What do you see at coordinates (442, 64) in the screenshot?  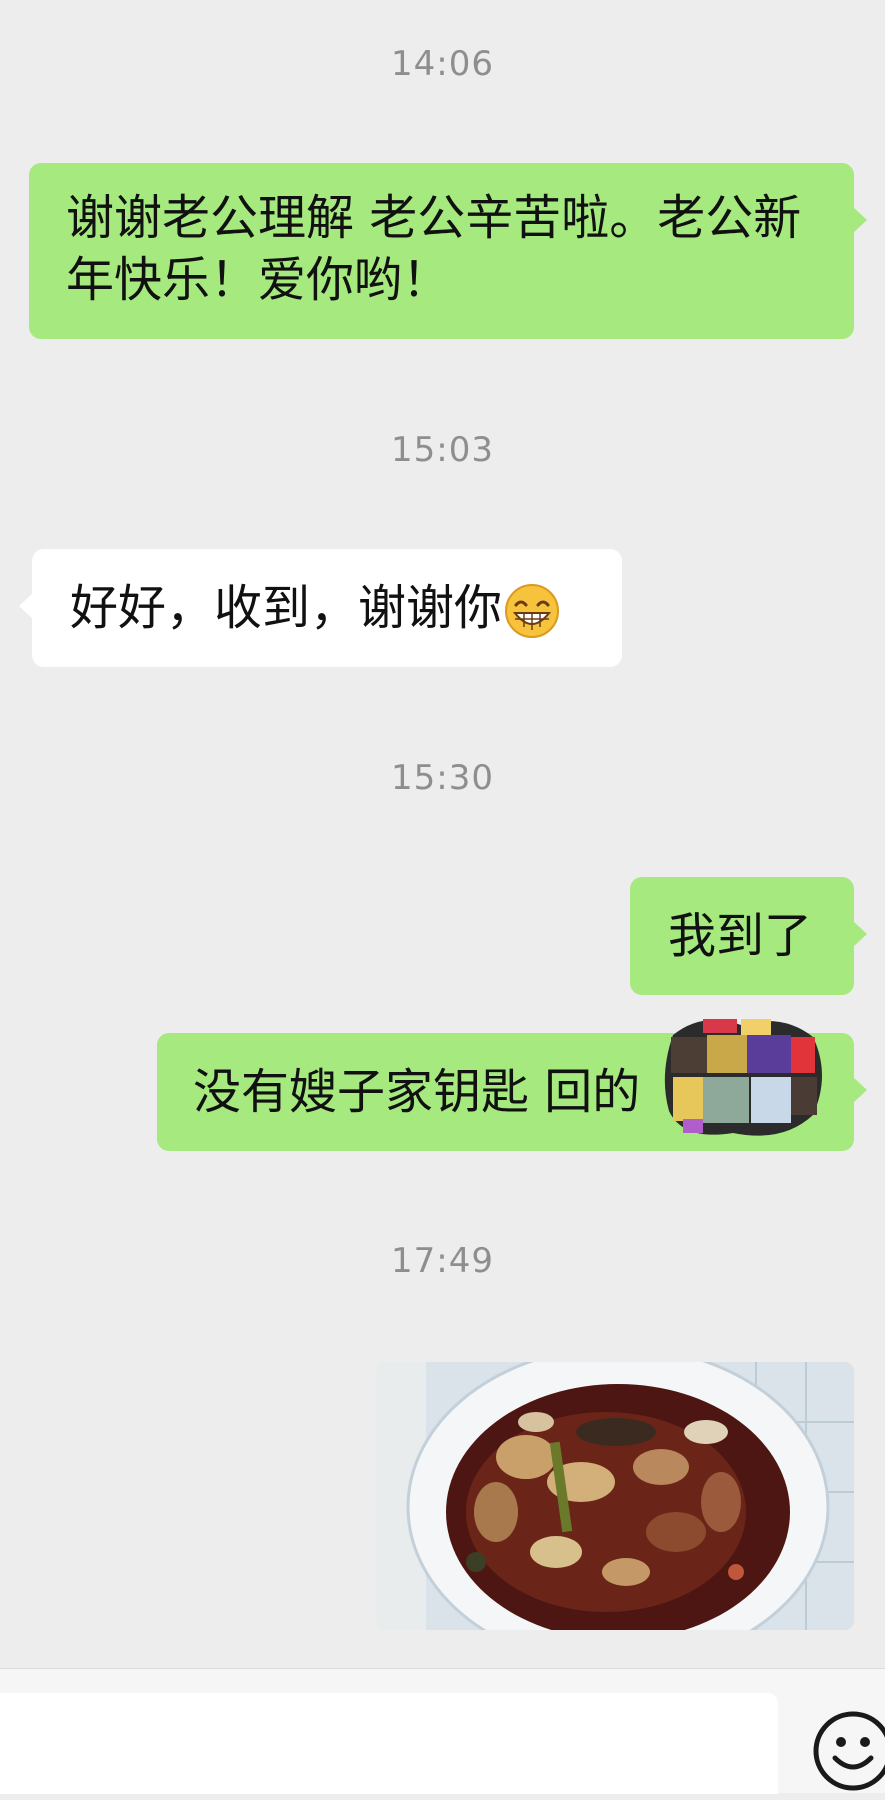 I see `timestamp: 14:06` at bounding box center [442, 64].